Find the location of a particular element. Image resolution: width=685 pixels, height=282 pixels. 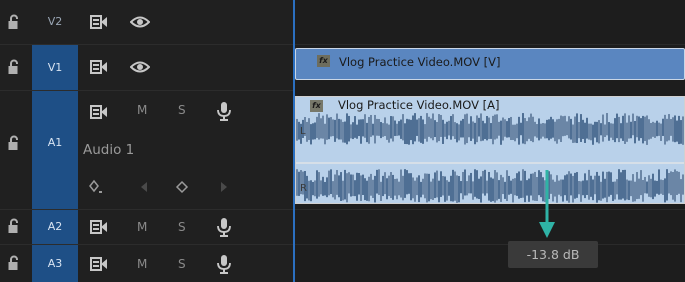

playhead is located at coordinates (294, 141).